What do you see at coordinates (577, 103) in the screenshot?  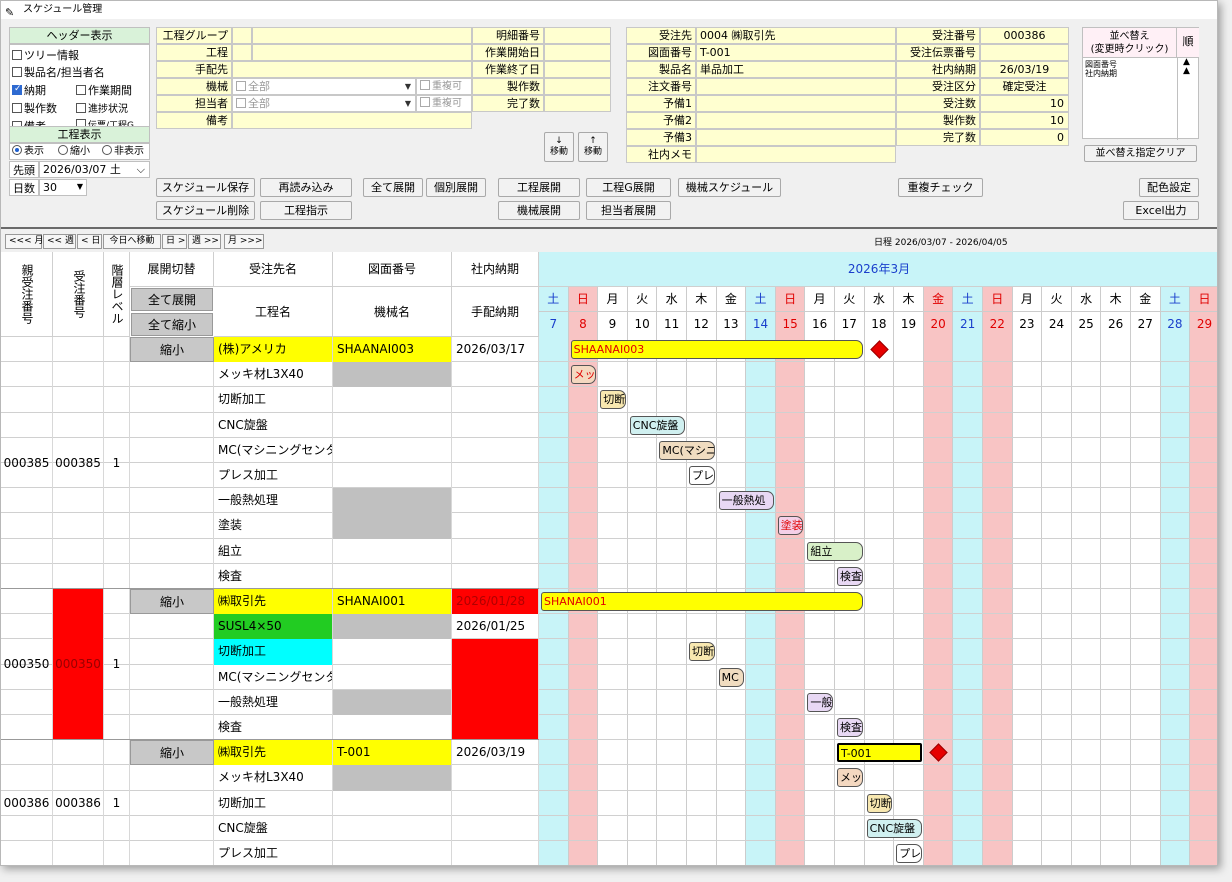 I see `completed-input` at bounding box center [577, 103].